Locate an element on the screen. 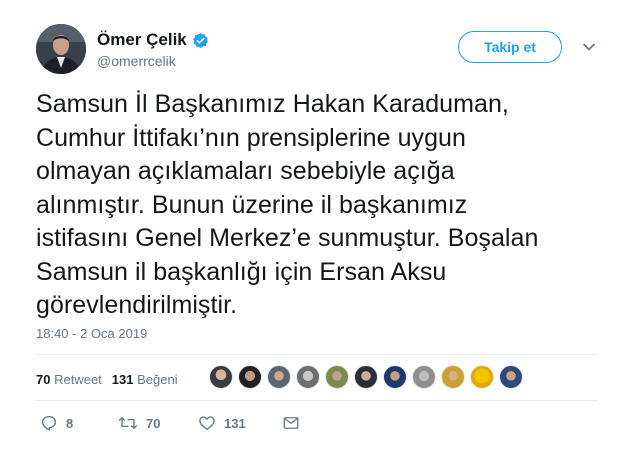  direct-message-button is located at coordinates (291, 423).